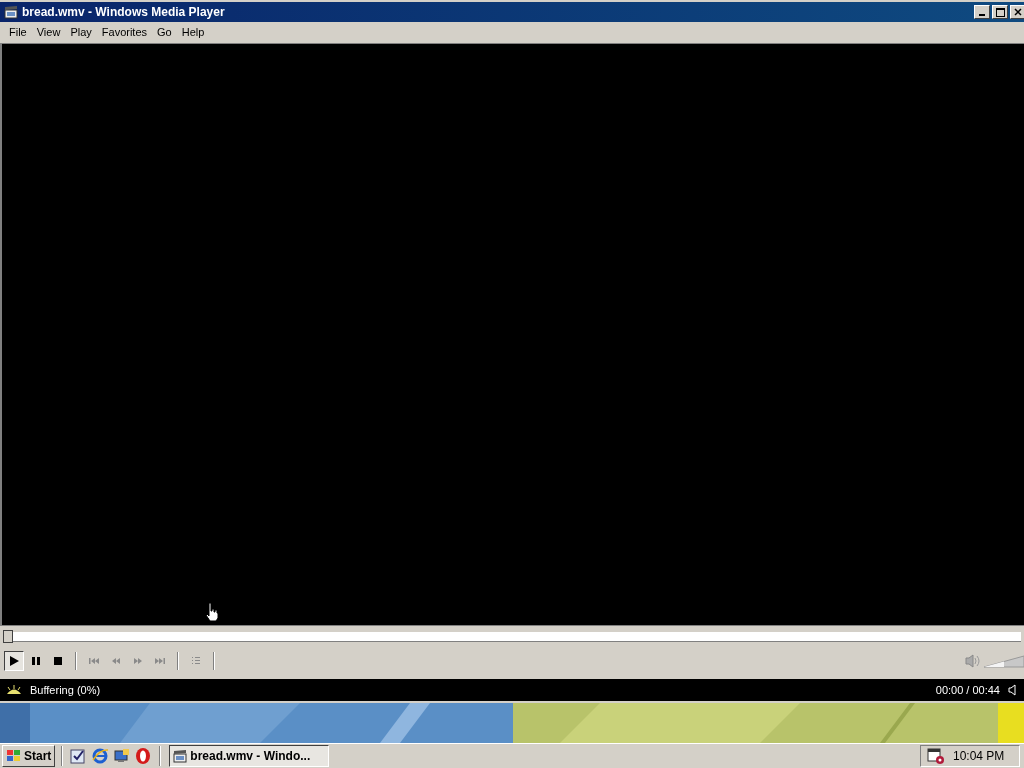 This screenshot has width=1024, height=768. What do you see at coordinates (58, 661) in the screenshot?
I see `stop-icon` at bounding box center [58, 661].